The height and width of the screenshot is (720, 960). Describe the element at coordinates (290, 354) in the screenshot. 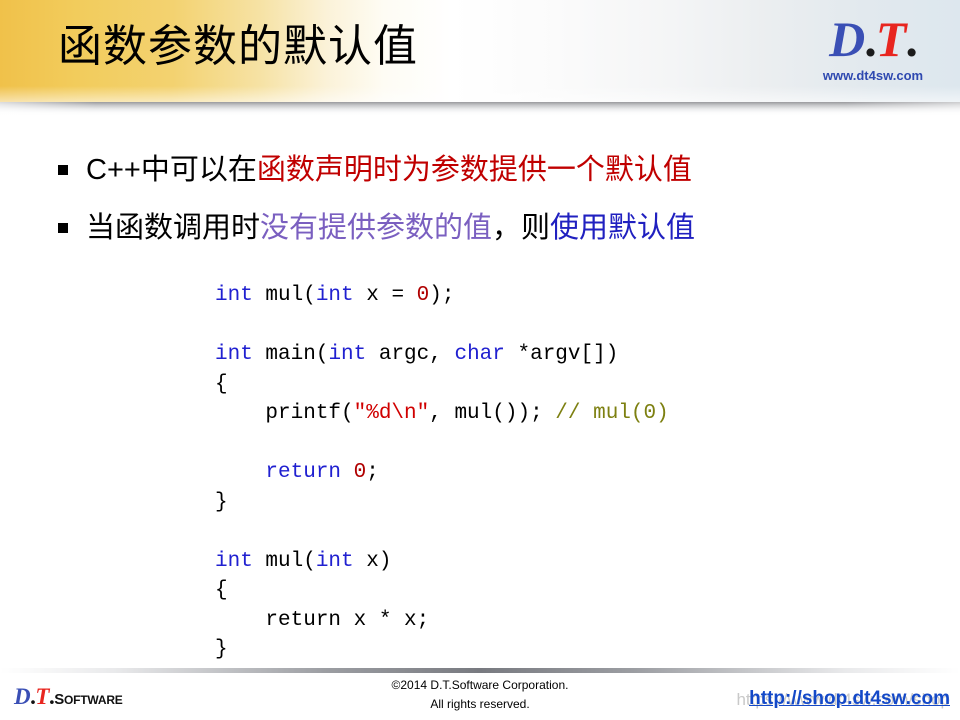

I see `code-token: main(` at that location.